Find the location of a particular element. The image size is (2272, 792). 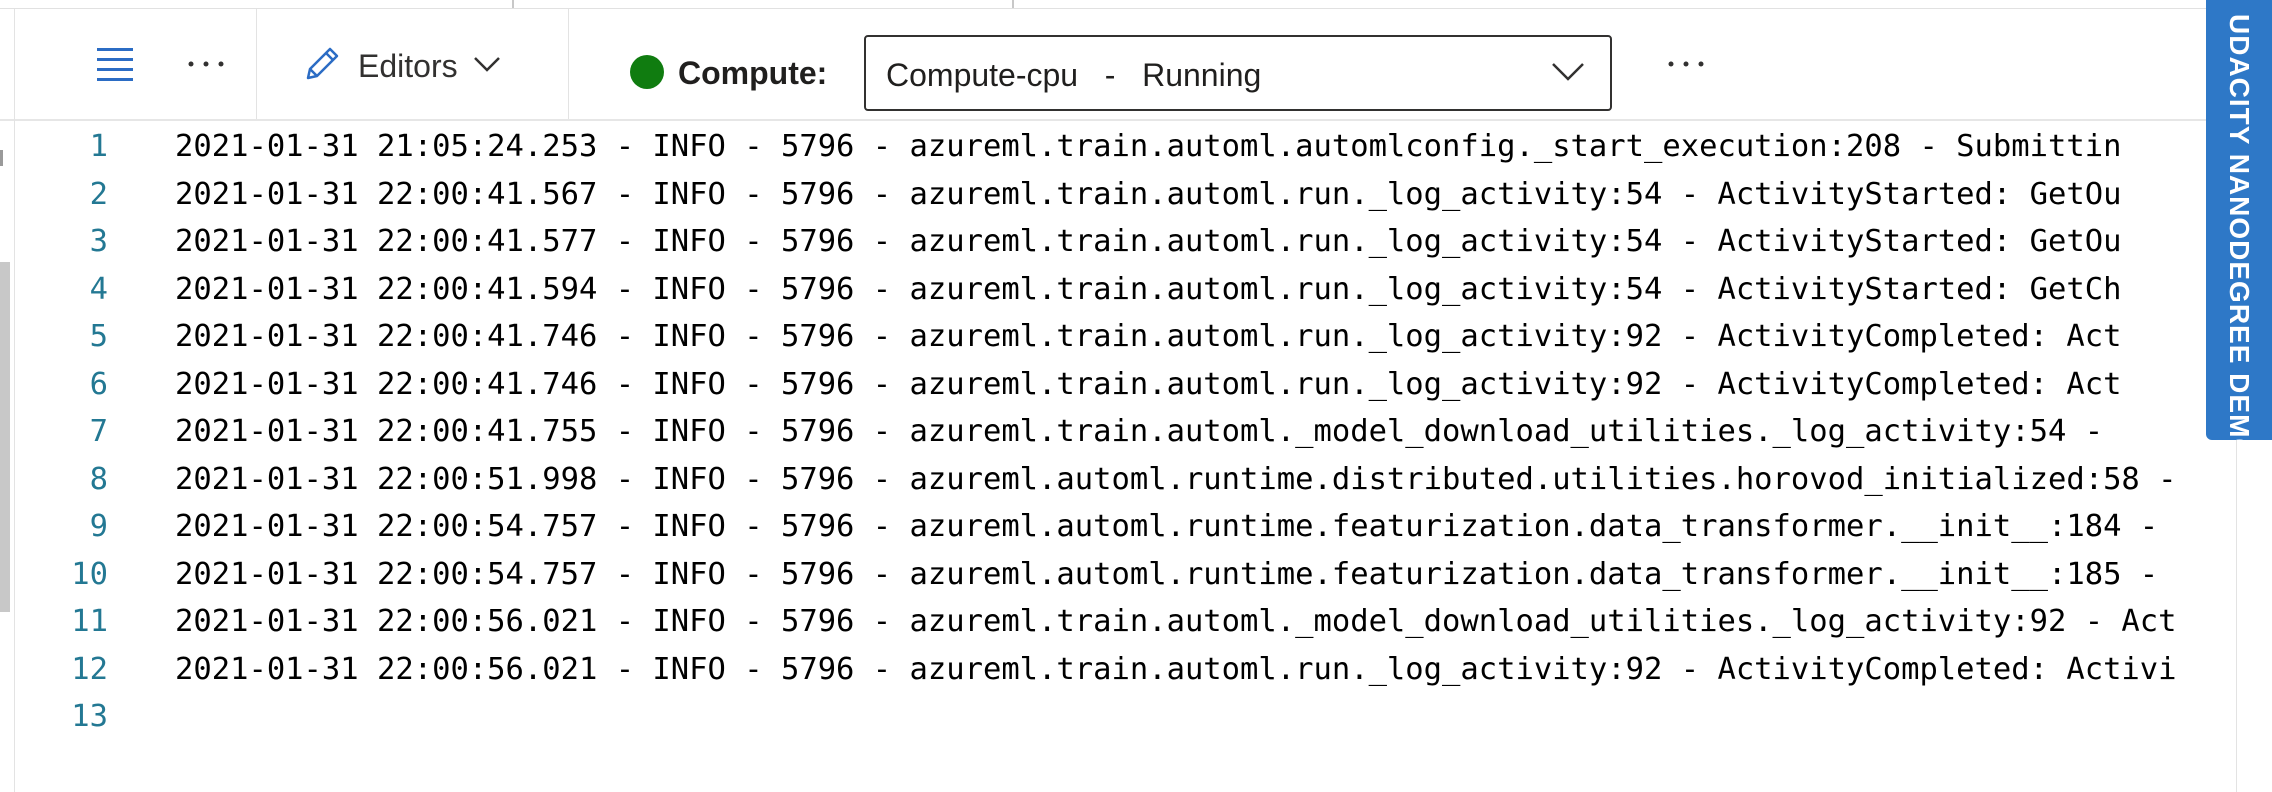

pencil-icon is located at coordinates (322, 66).